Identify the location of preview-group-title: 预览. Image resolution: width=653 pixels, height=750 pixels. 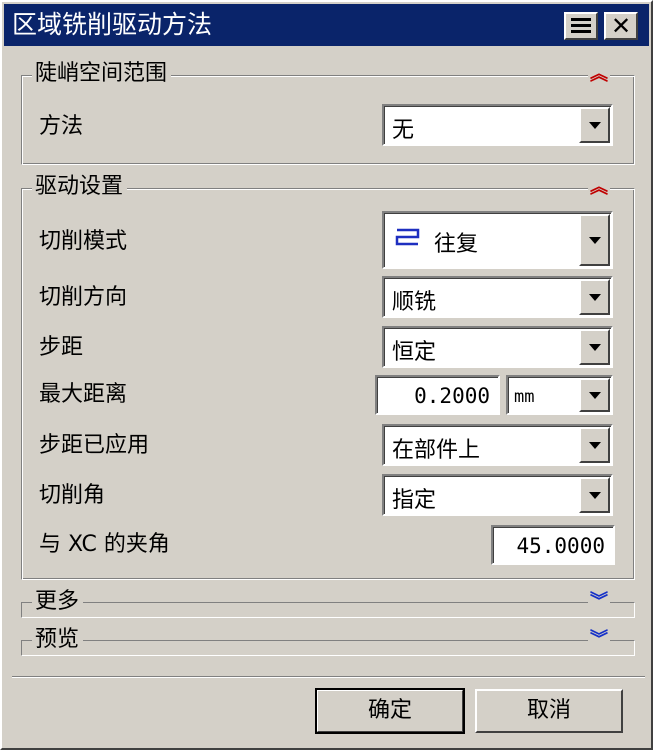
(58, 640).